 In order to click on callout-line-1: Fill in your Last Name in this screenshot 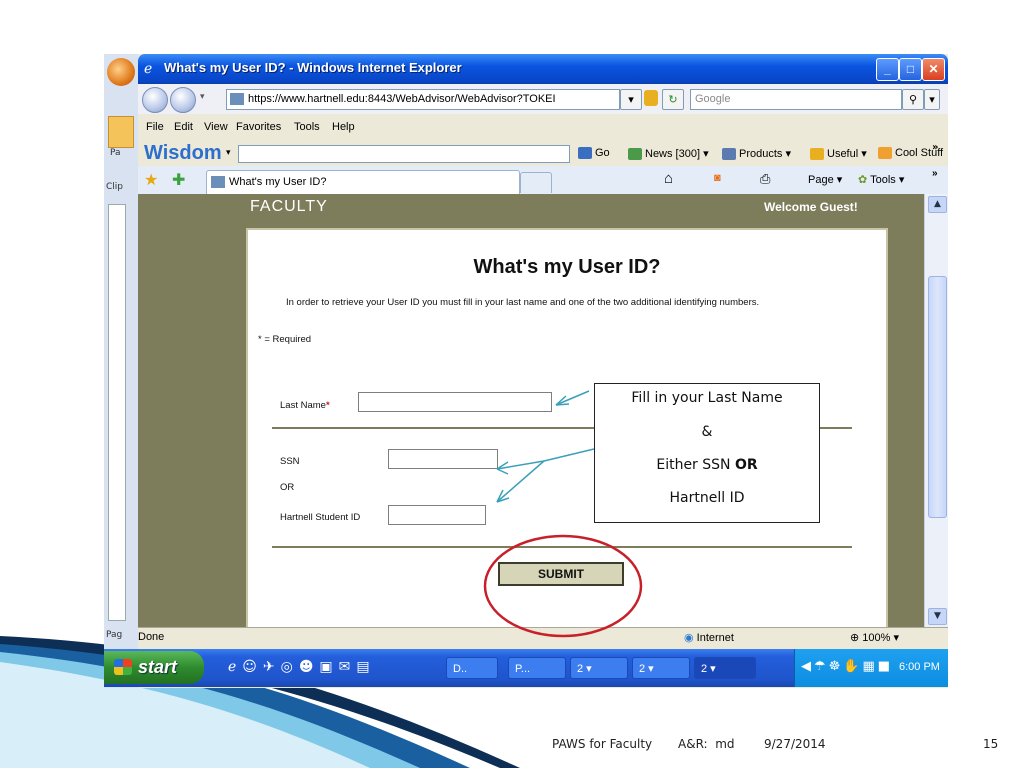, I will do `click(707, 398)`.